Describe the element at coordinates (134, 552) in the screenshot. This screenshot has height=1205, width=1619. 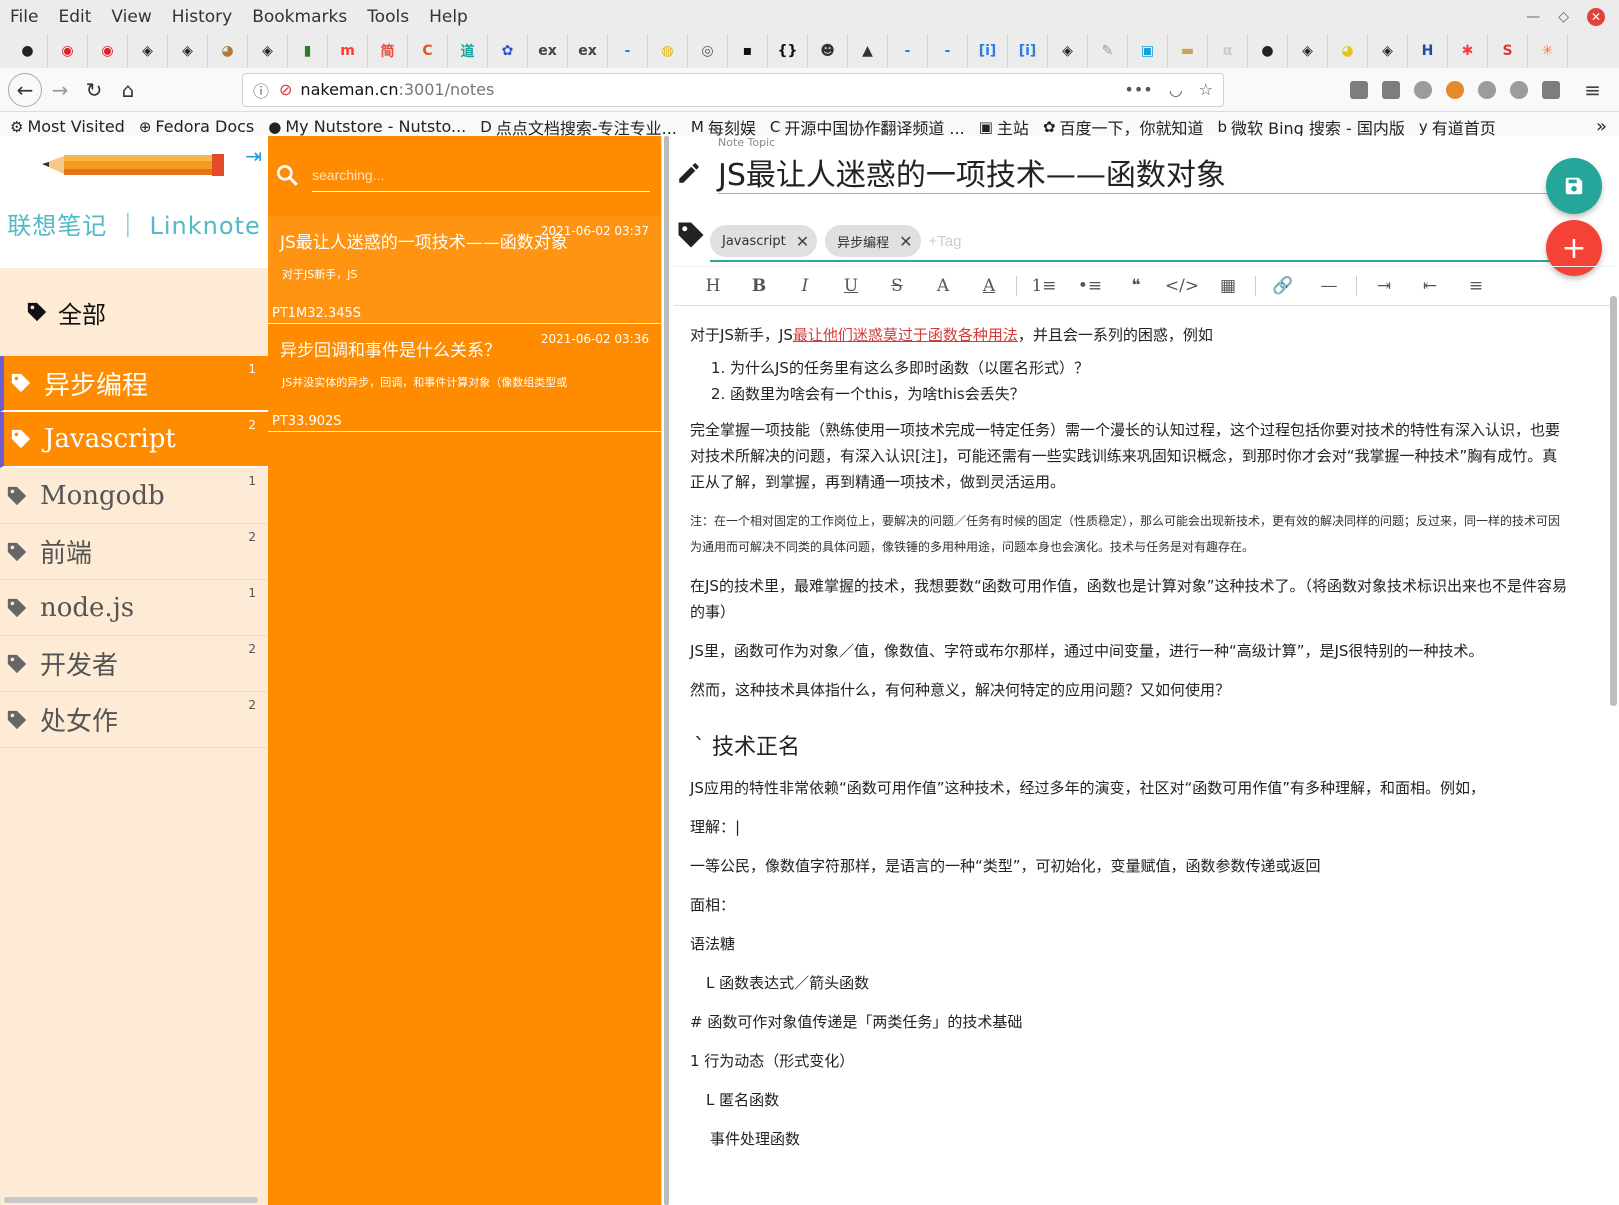
I see `tag-item: 前端 2` at that location.